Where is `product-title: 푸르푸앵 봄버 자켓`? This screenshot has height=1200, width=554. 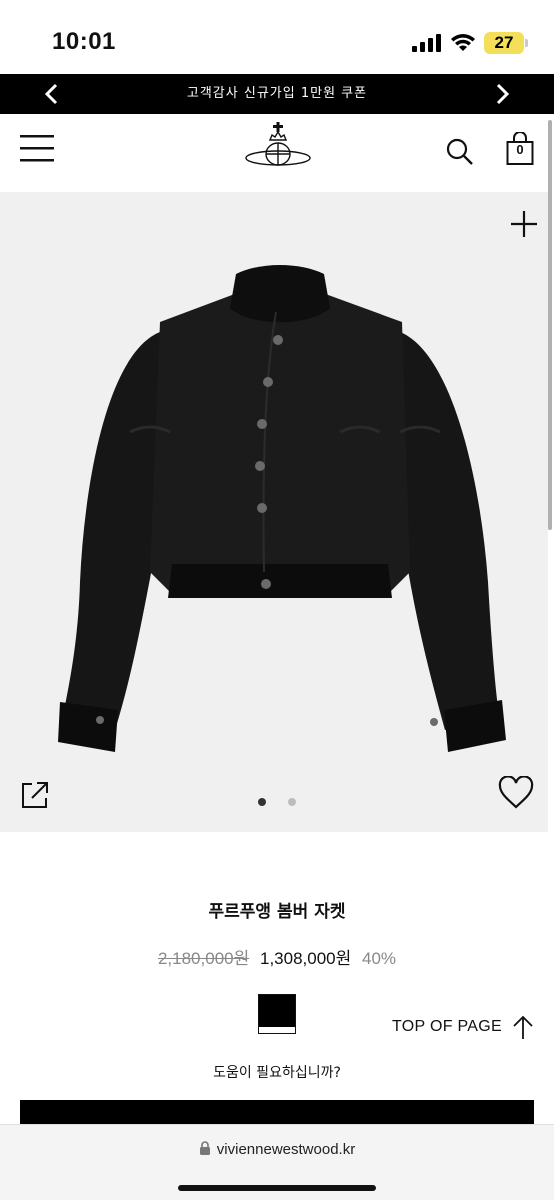 product-title: 푸르푸앵 봄버 자켓 is located at coordinates (277, 912).